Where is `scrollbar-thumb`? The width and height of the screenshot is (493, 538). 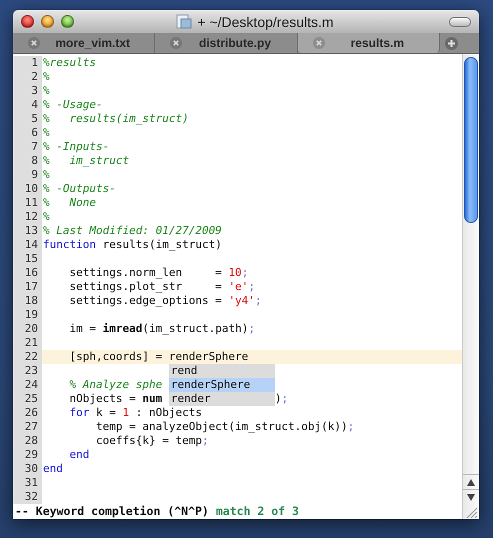
scrollbar-thumb is located at coordinates (471, 140).